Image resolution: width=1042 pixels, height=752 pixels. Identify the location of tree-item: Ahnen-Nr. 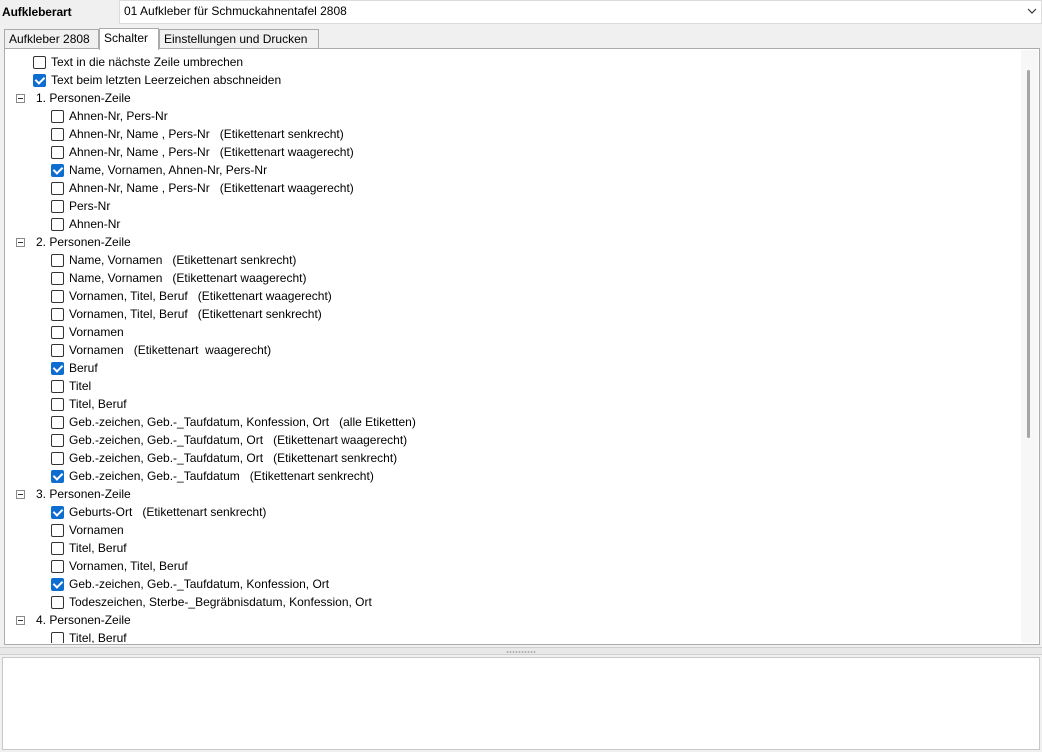
(511, 224).